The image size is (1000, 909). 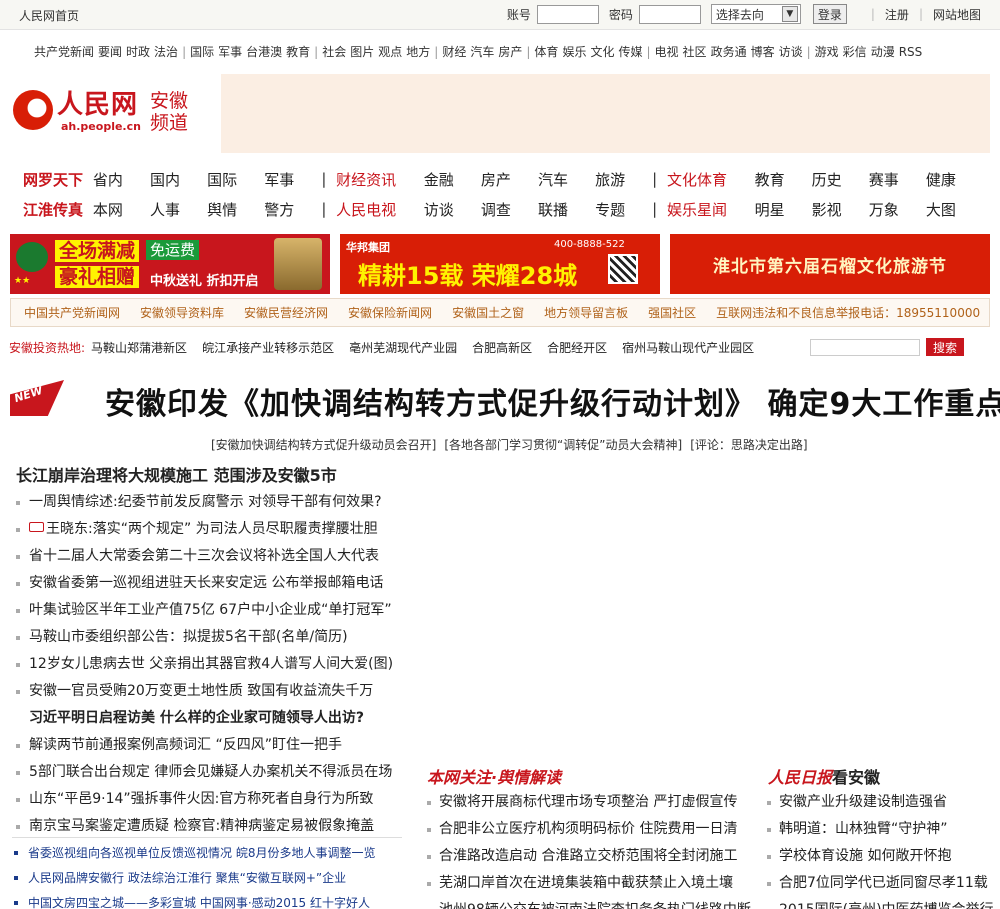 I want to click on news-item: 马鞍山市委组织部公告：拟提拔5名干部(名单/简历), so click(x=211, y=637).